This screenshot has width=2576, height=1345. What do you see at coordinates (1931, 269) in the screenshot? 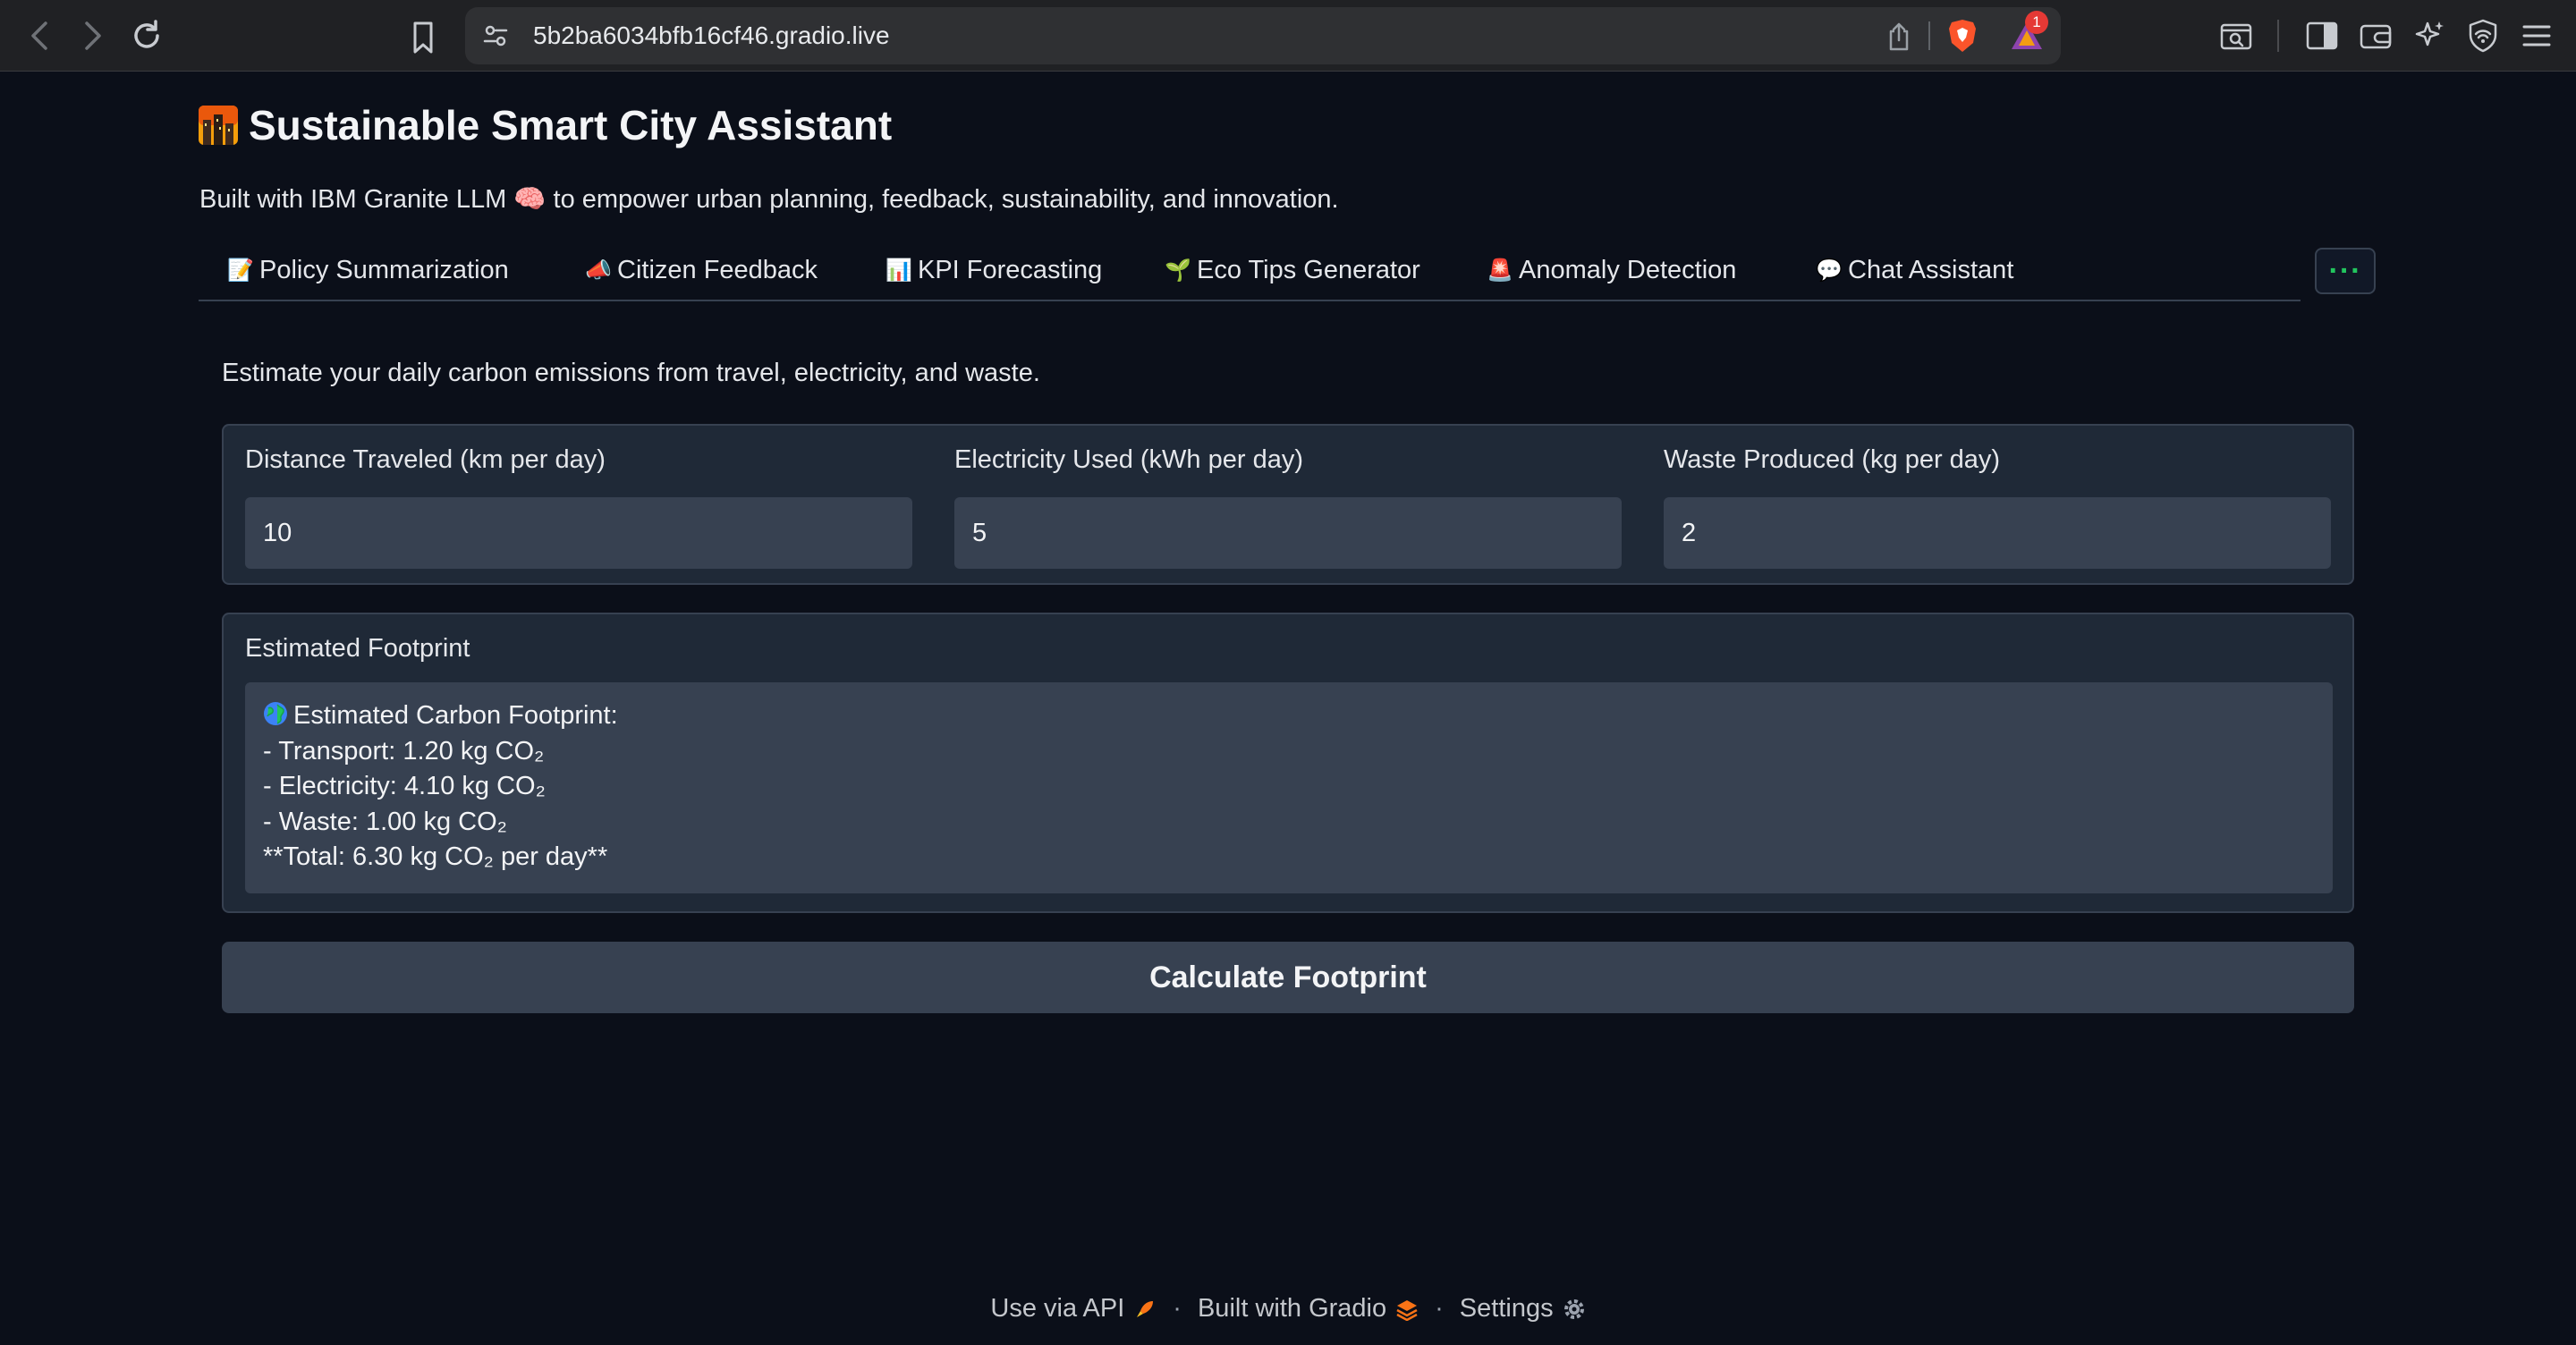
I see `tab-label: Chat Assistant` at bounding box center [1931, 269].